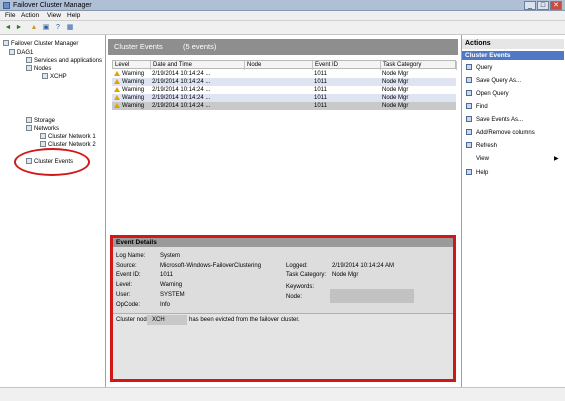 The height and width of the screenshot is (401, 565). What do you see at coordinates (43, 69) in the screenshot?
I see `tree-nodes-label: Nodes` at bounding box center [43, 69].